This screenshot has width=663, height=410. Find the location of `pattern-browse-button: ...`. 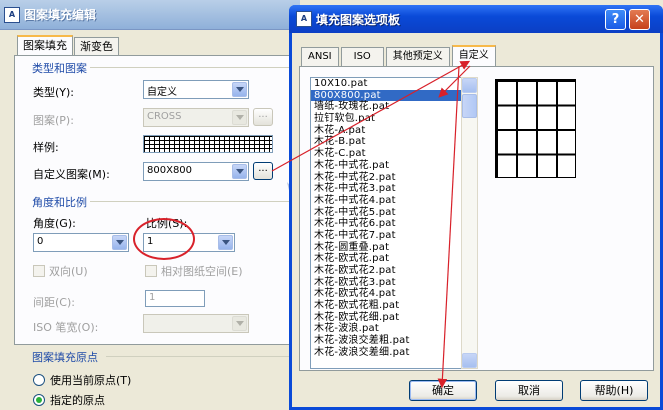

pattern-browse-button: ... is located at coordinates (263, 117).